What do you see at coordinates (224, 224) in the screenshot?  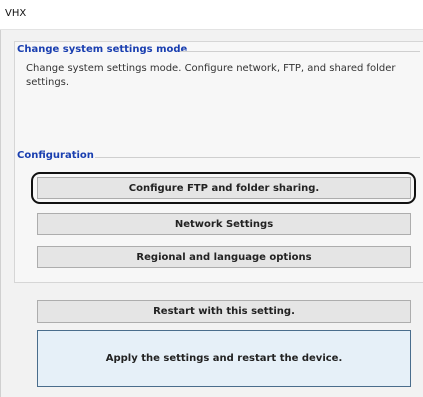 I see `network-settings-button: Network Settings` at bounding box center [224, 224].